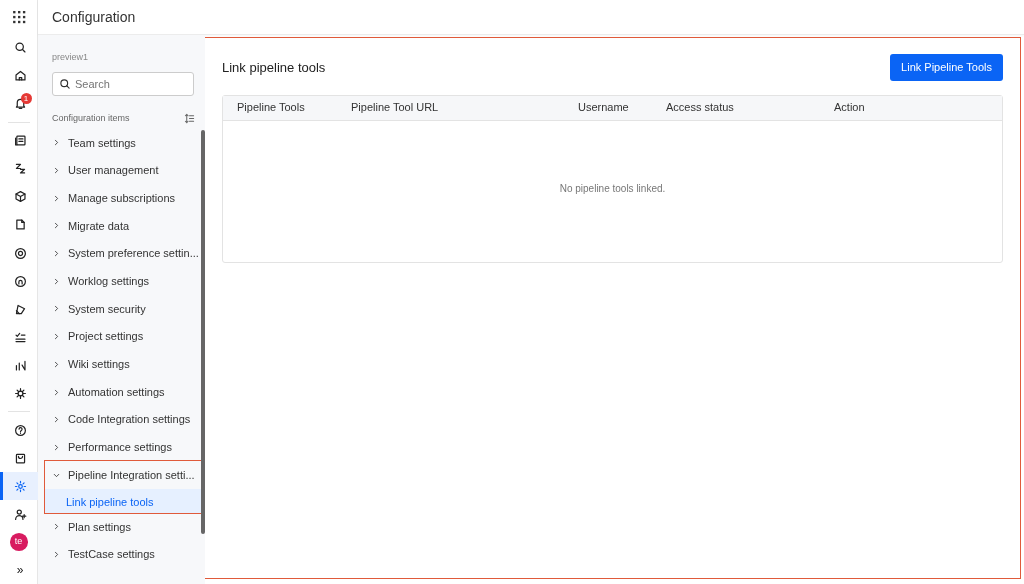 The image size is (1024, 584). What do you see at coordinates (700, 107) in the screenshot?
I see `column-header: Access status` at bounding box center [700, 107].